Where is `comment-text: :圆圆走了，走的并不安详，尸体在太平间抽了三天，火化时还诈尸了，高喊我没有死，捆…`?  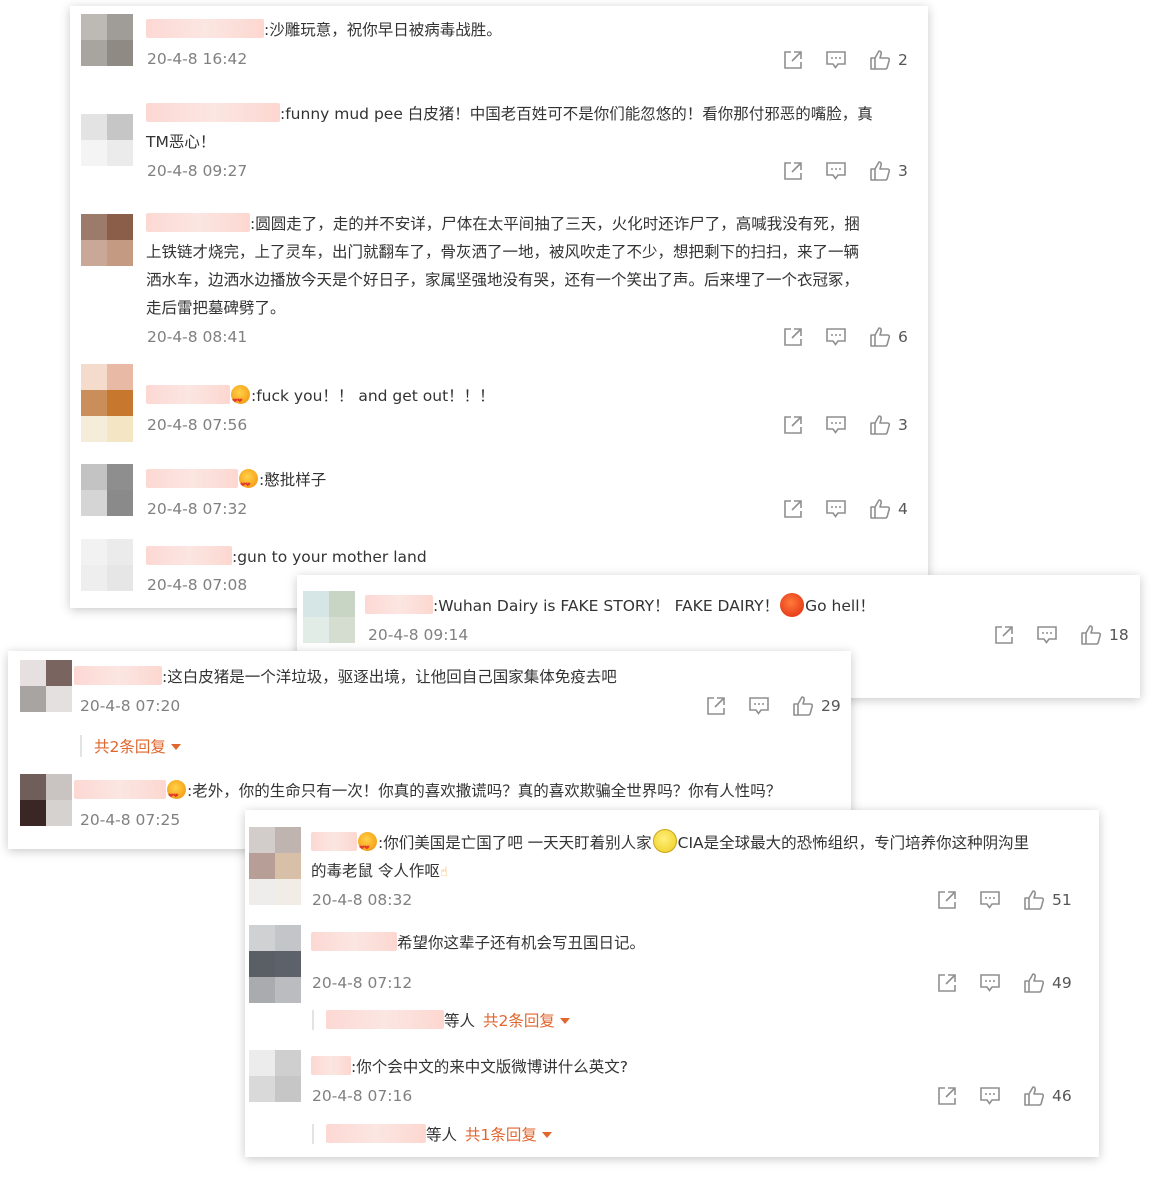 comment-text: :圆圆走了，走的并不安详，尸体在太平间抽了三天，火化时还诈尸了，高喊我没有死，捆… is located at coordinates (503, 265).